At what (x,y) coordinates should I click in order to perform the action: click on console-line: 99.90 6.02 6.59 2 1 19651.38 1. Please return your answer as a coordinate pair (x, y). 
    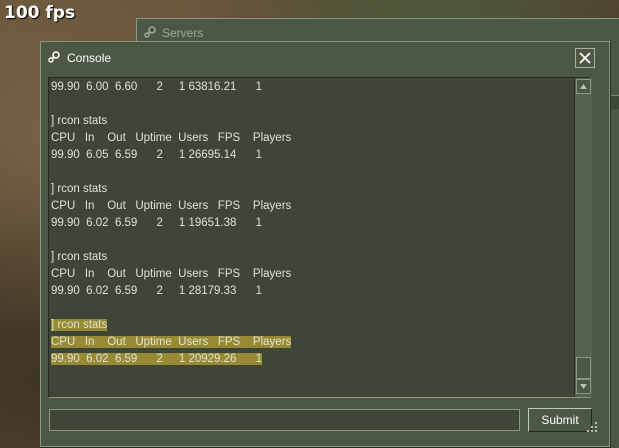
    Looking at the image, I should click on (171, 223).